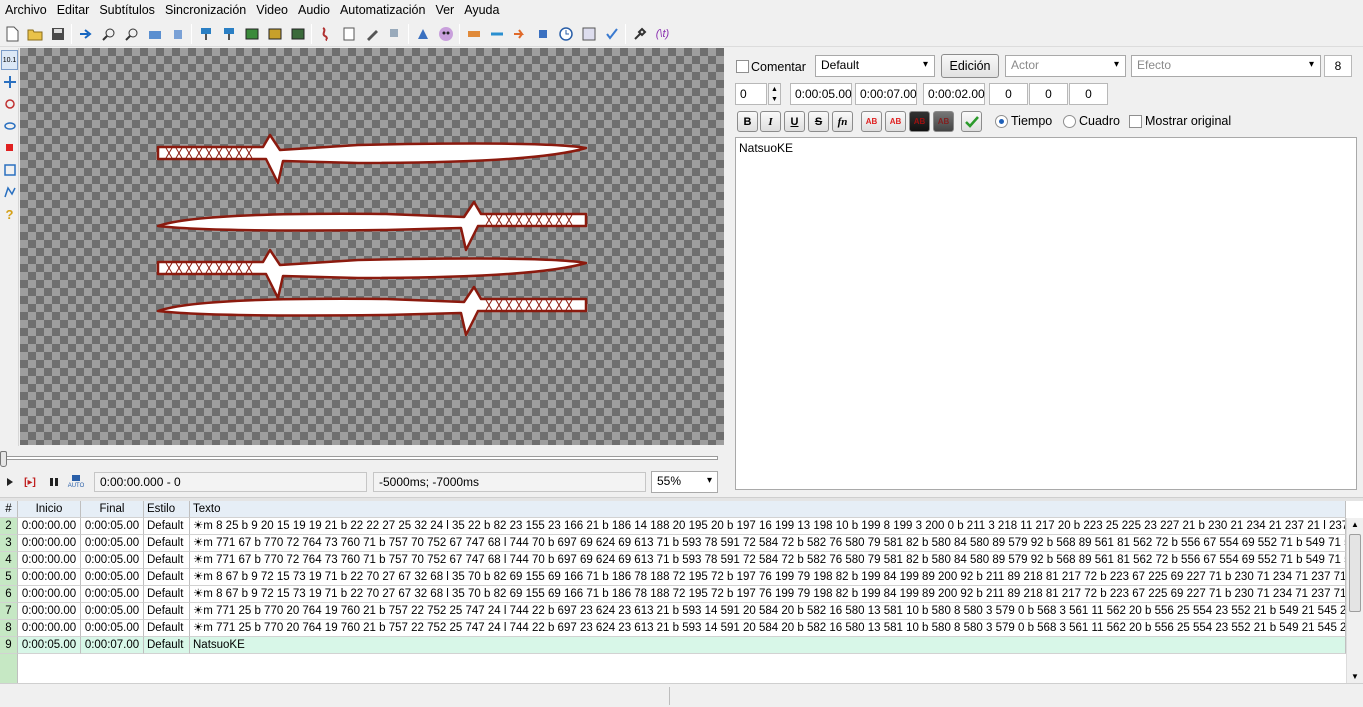 The height and width of the screenshot is (707, 1363). Describe the element at coordinates (747, 121) in the screenshot. I see `bold-button: B` at that location.